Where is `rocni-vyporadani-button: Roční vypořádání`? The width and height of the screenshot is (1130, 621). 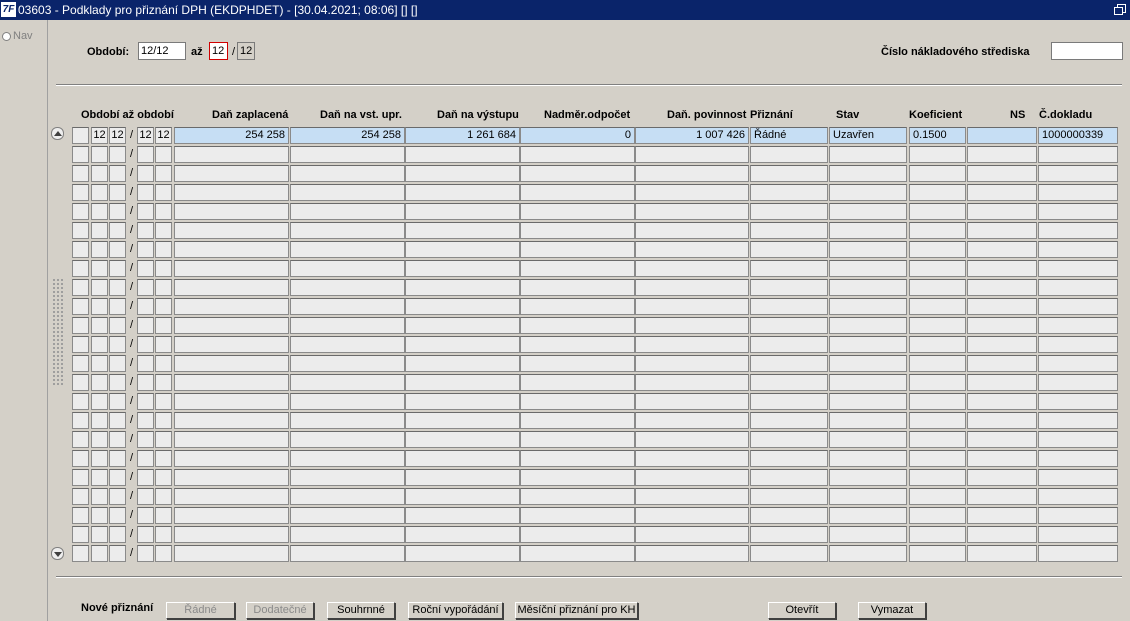
rocni-vyporadani-button: Roční vypořádání is located at coordinates (455, 610).